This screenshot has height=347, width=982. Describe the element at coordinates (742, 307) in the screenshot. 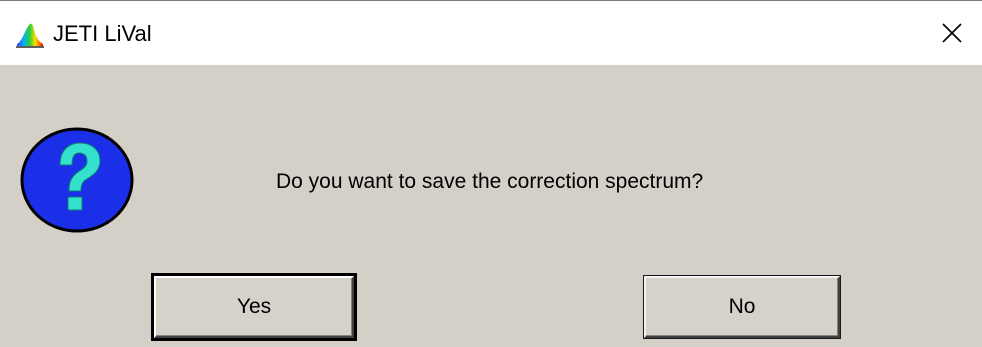

I see `no-button: No` at that location.